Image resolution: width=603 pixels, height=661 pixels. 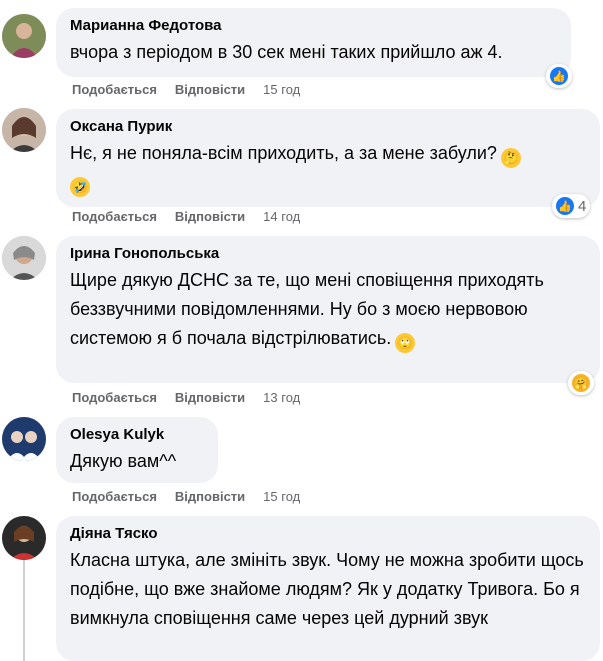 I want to click on care-reaction-icon: 🤗, so click(x=581, y=383).